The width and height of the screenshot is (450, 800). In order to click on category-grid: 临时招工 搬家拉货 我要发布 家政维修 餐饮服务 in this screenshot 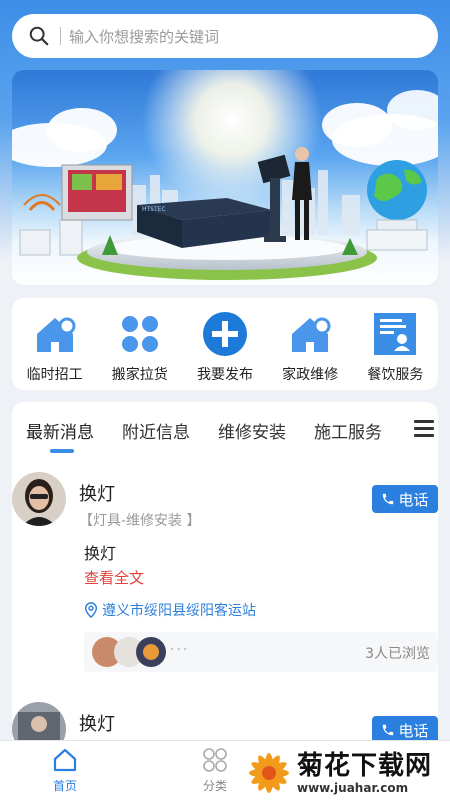, I will do `click(225, 344)`.